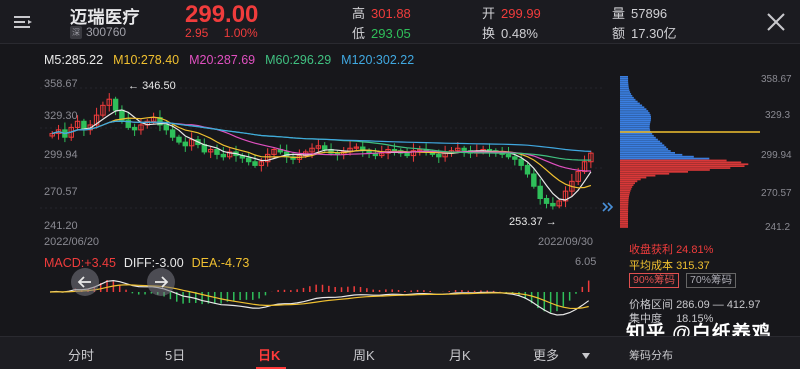 The image size is (800, 369). Describe the element at coordinates (152, 86) in the screenshot. I see `high-annotation: ← 346.50` at that location.